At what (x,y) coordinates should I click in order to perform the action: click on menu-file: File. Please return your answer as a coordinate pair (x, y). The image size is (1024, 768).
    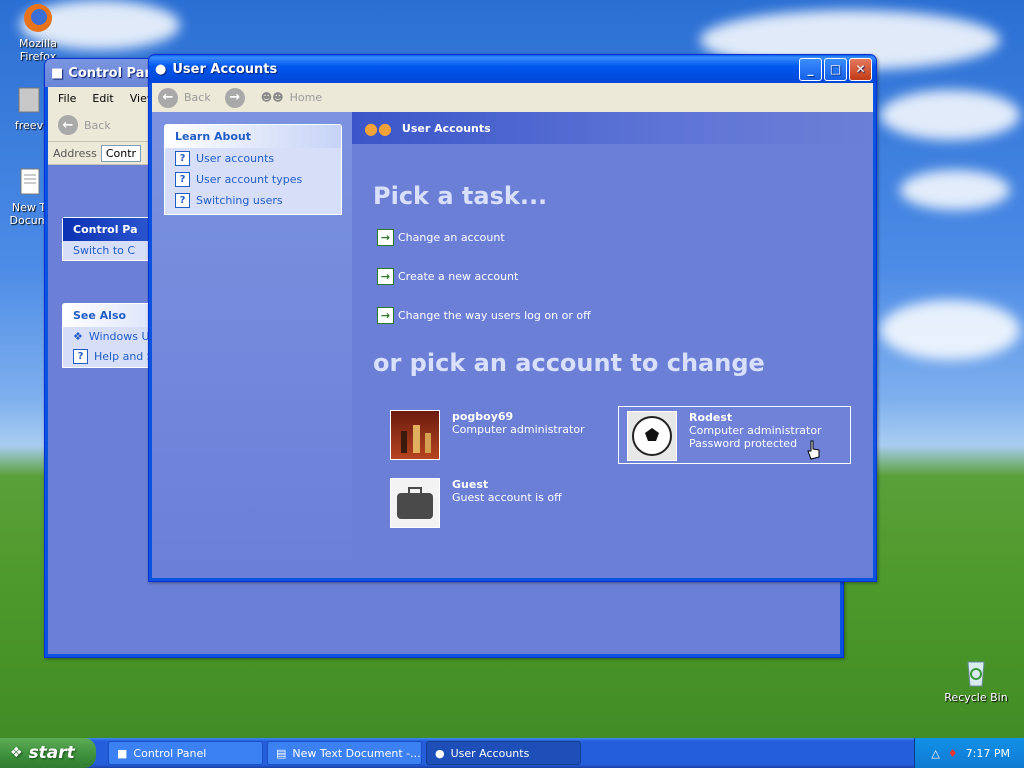
    Looking at the image, I should click on (67, 98).